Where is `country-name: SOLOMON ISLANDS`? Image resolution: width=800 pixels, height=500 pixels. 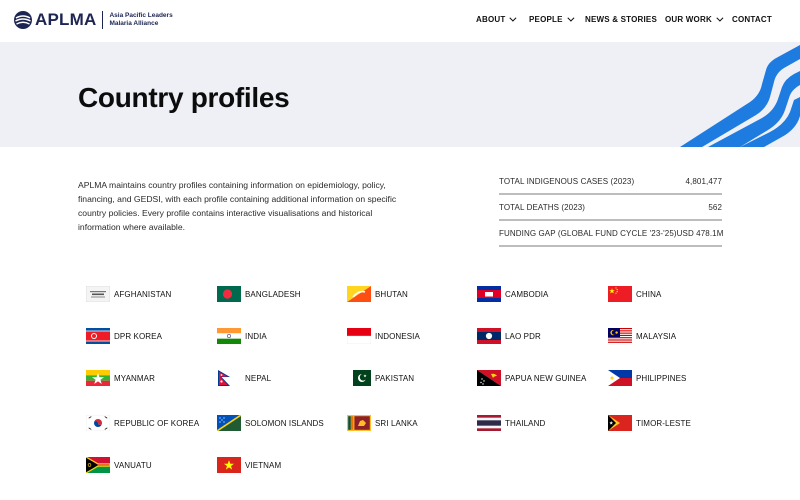
country-name: SOLOMON ISLANDS is located at coordinates (284, 423).